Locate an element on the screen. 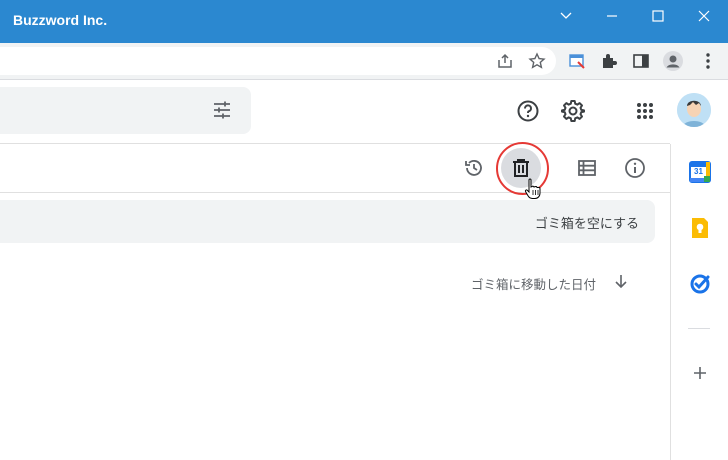  extensions-puzzle-icon is located at coordinates (609, 61).